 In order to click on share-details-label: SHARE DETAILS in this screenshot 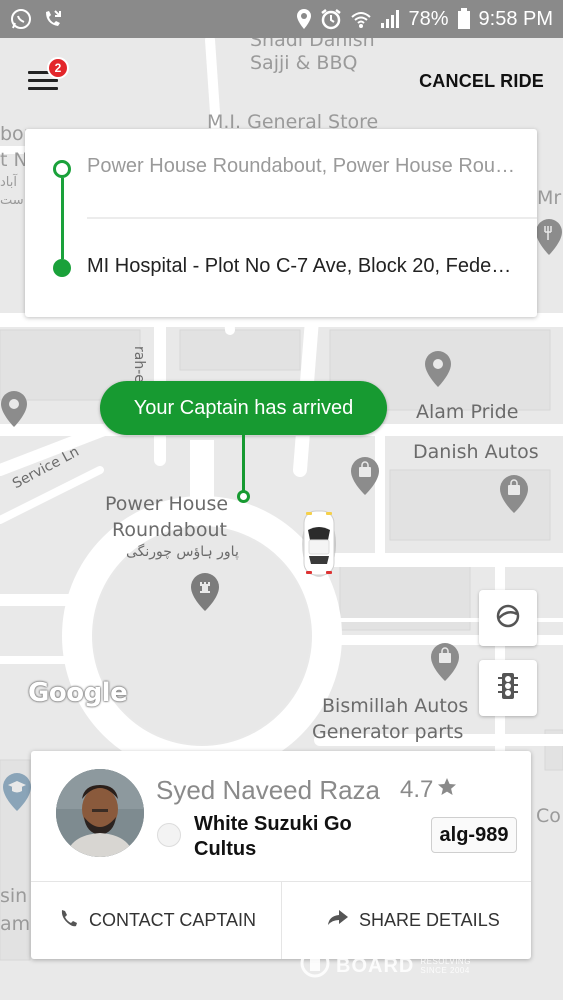, I will do `click(429, 920)`.